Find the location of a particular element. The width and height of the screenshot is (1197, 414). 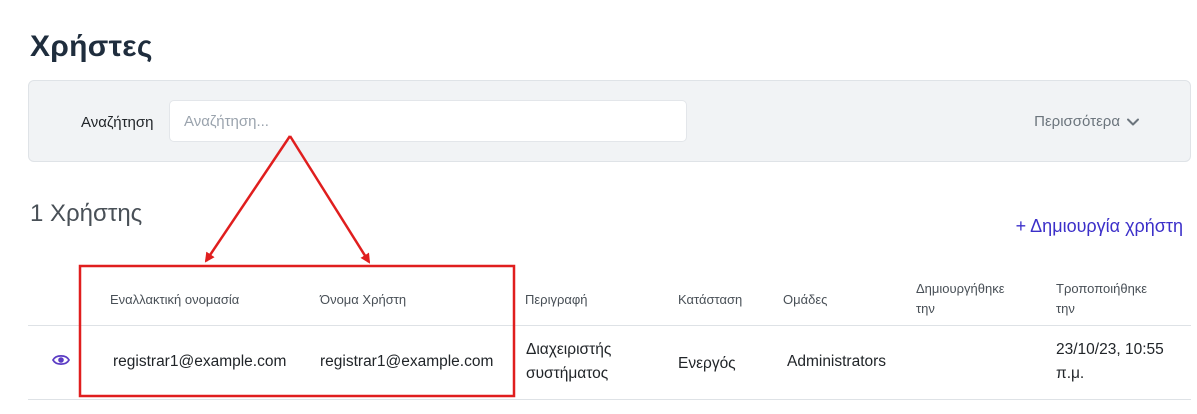

more-filters-toggle: Περισσότερα is located at coordinates (1087, 121).